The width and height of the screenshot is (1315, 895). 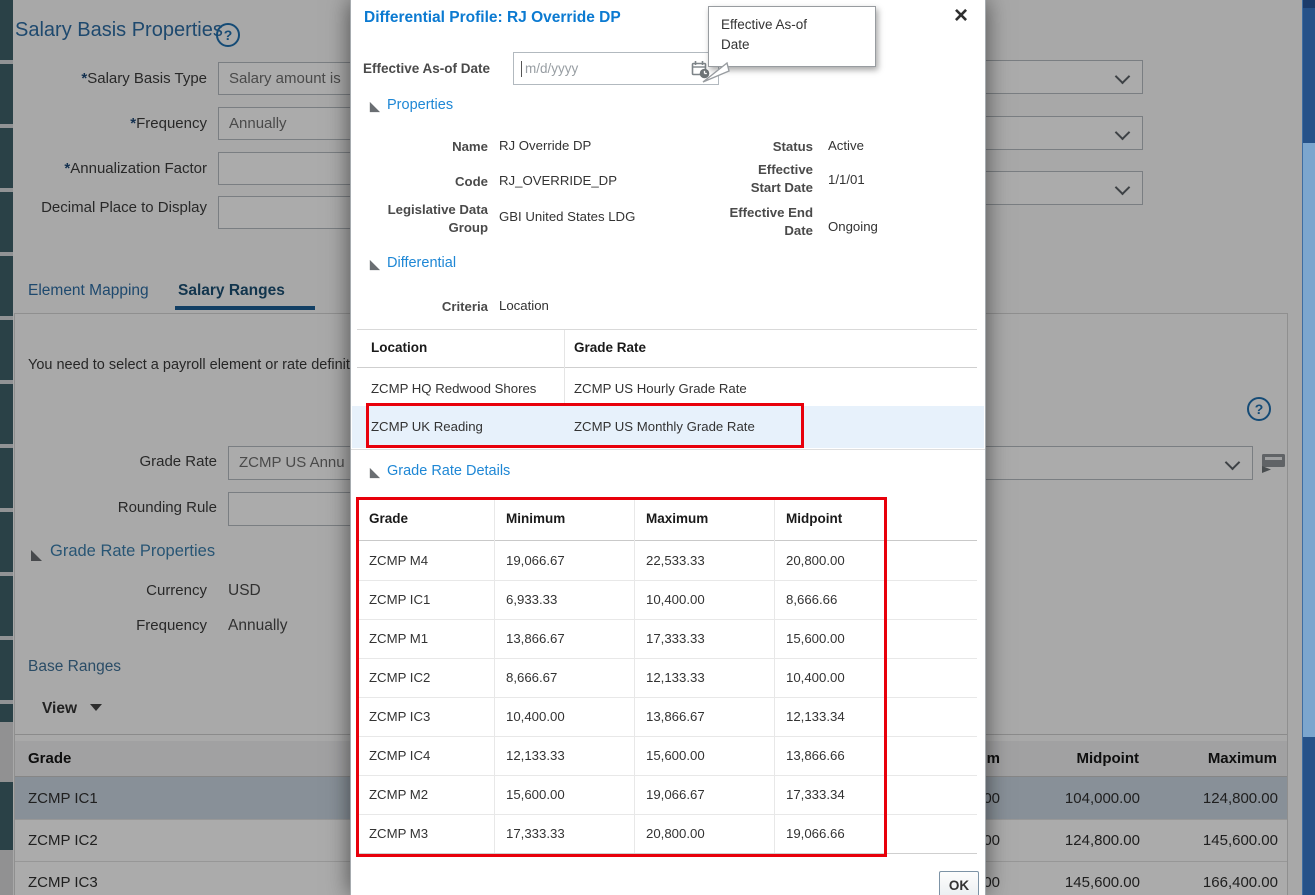 I want to click on annotation-box-selected-location-row, so click(x=585, y=425).